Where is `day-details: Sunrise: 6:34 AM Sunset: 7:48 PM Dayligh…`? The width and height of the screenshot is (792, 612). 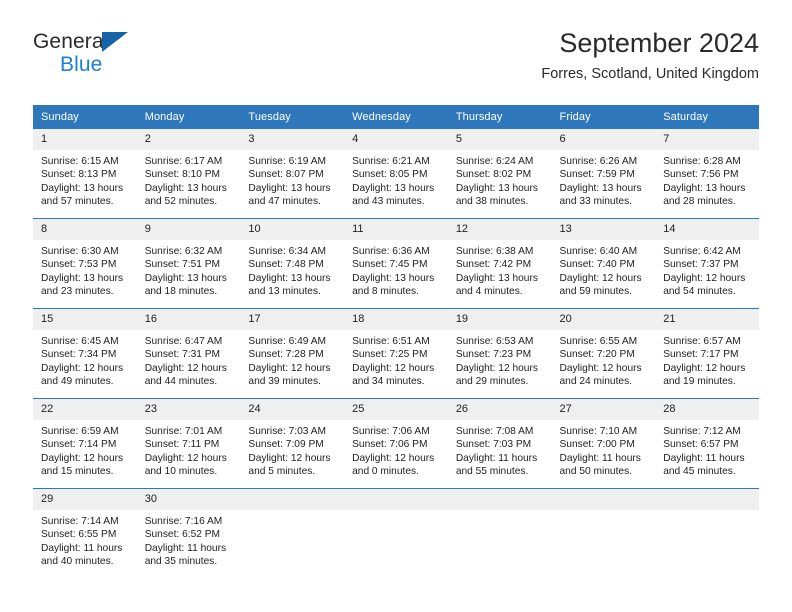 day-details: Sunrise: 6:34 AM Sunset: 7:48 PM Dayligh… is located at coordinates (292, 269).